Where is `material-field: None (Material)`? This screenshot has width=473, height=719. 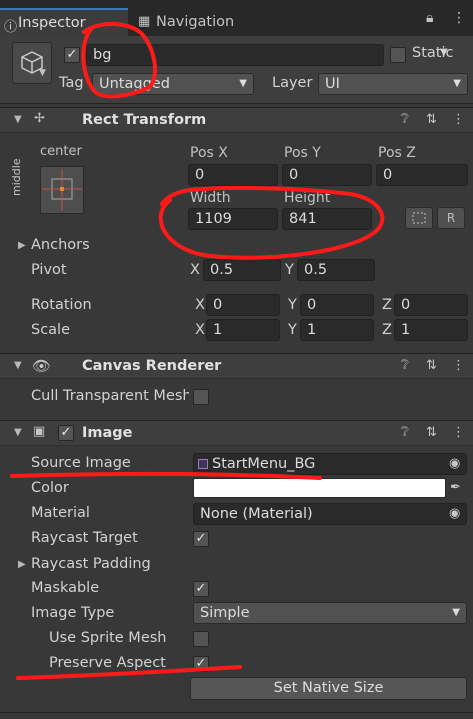
material-field: None (Material) is located at coordinates (330, 514).